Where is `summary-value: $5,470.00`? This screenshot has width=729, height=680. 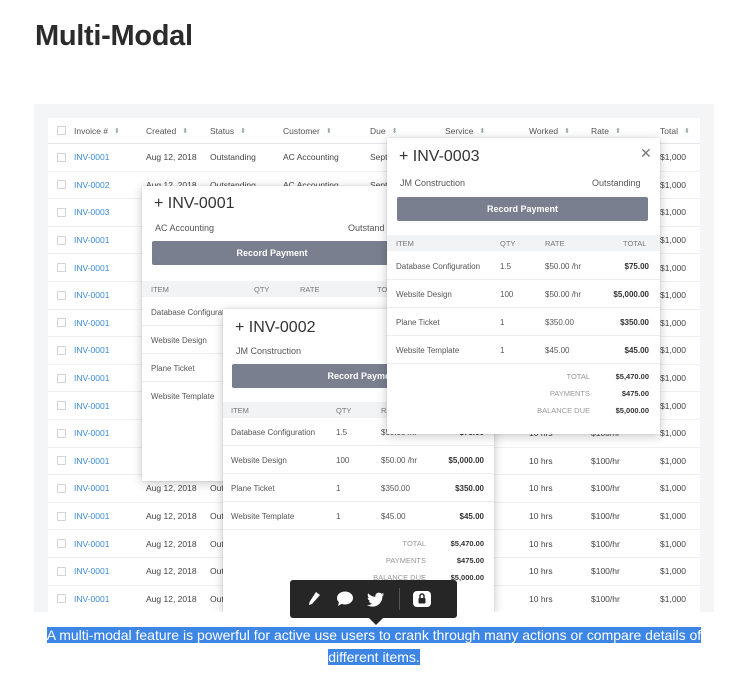
summary-value: $5,470.00 is located at coordinates (467, 543).